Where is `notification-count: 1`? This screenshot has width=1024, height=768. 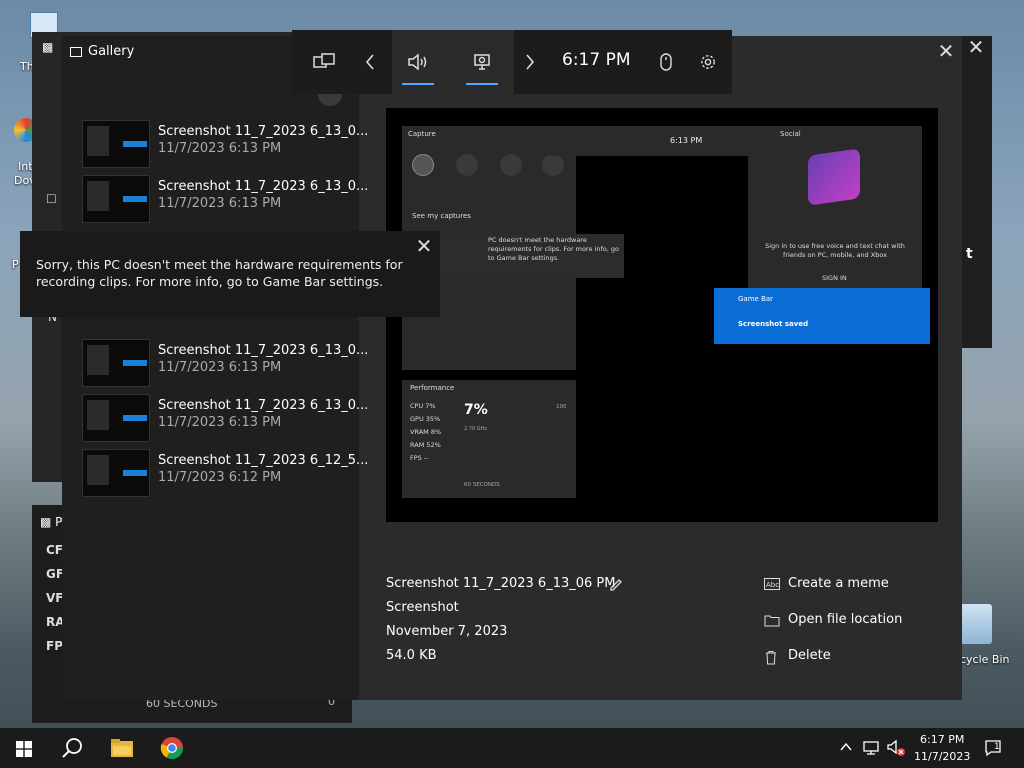 notification-count: 1 is located at coordinates (997, 747).